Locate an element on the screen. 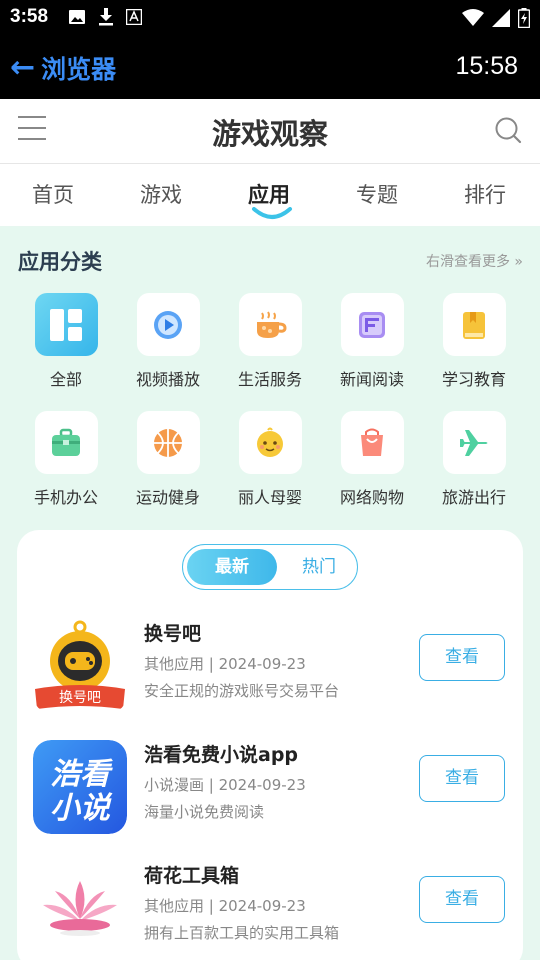 The image size is (540, 960). wifi-icon is located at coordinates (473, 17).